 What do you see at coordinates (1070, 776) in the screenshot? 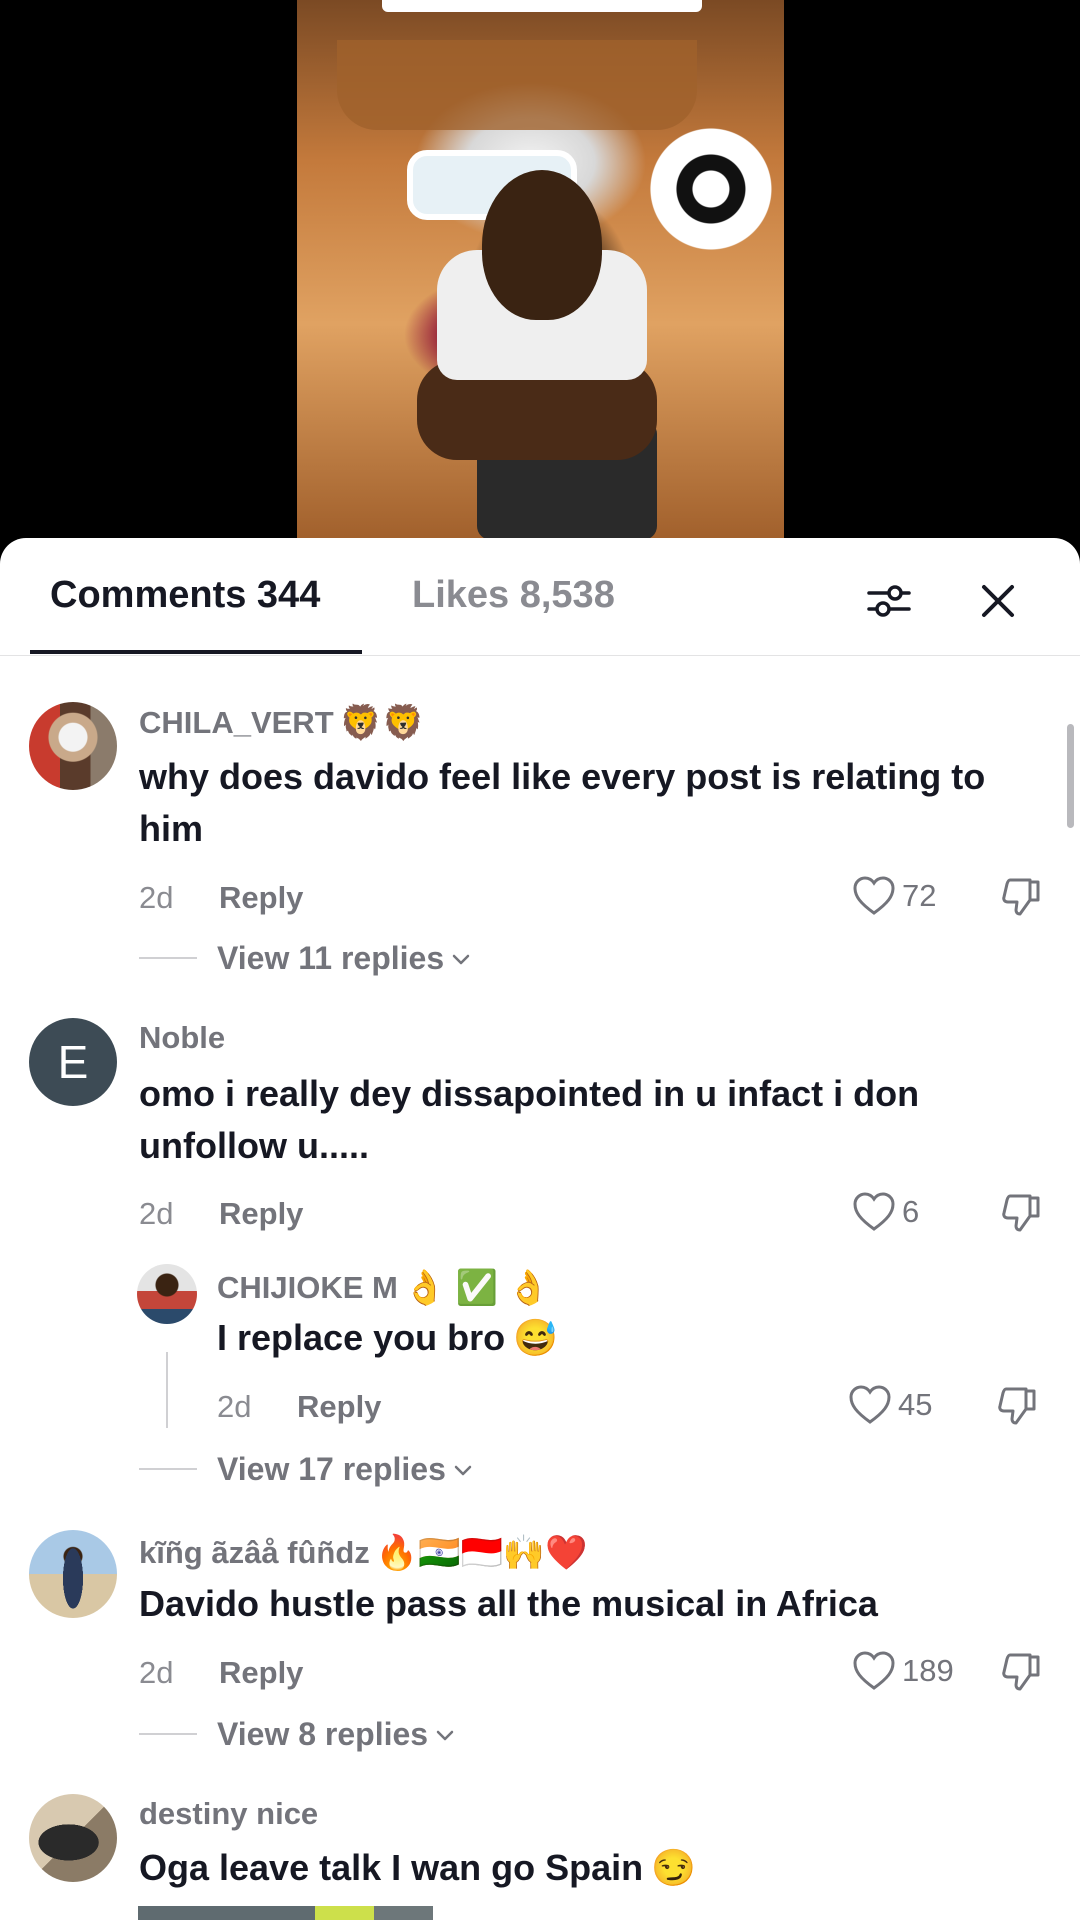
I see `scrollbar` at bounding box center [1070, 776].